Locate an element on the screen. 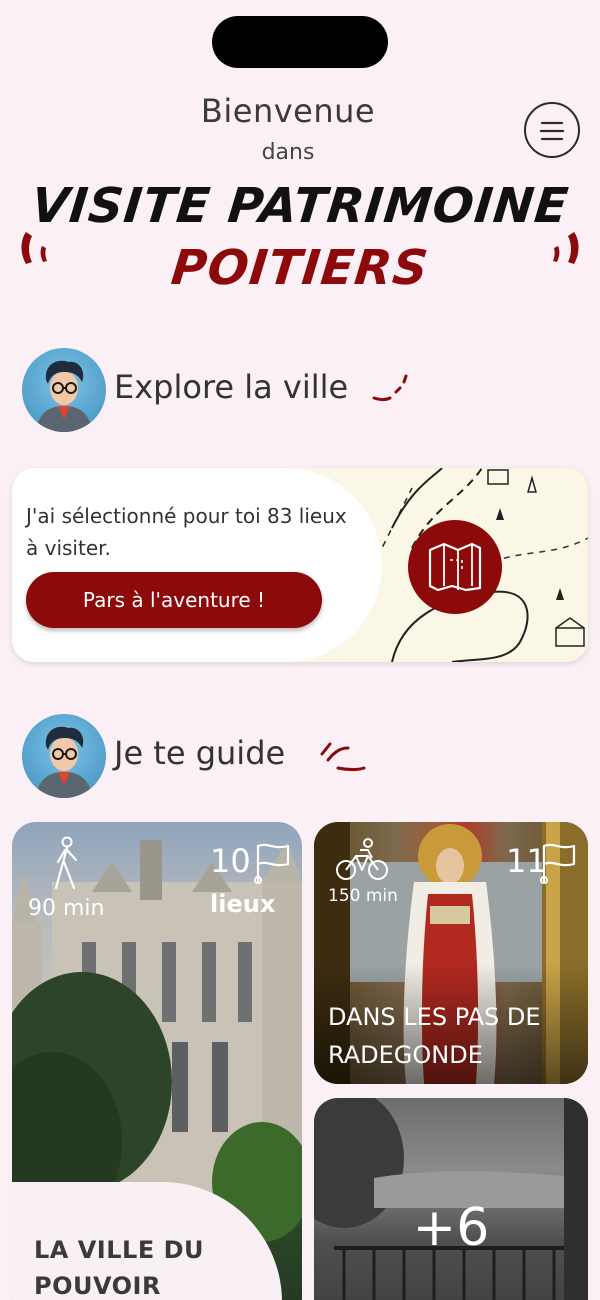 This screenshot has width=600, height=1300. explore-text-panel is located at coordinates (197, 565).